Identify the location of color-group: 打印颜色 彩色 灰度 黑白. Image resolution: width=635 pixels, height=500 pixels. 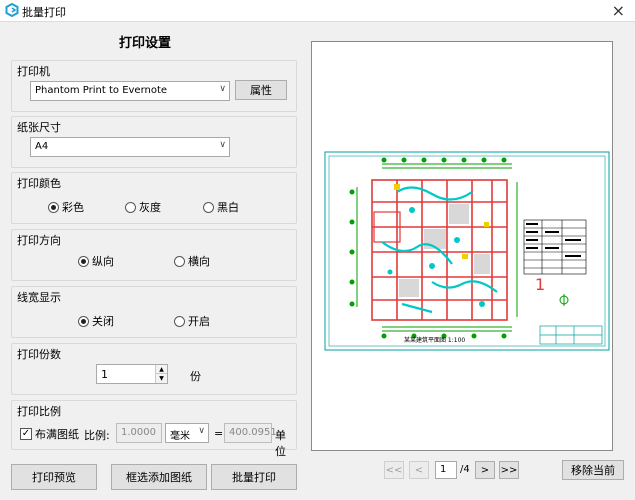
(154, 198).